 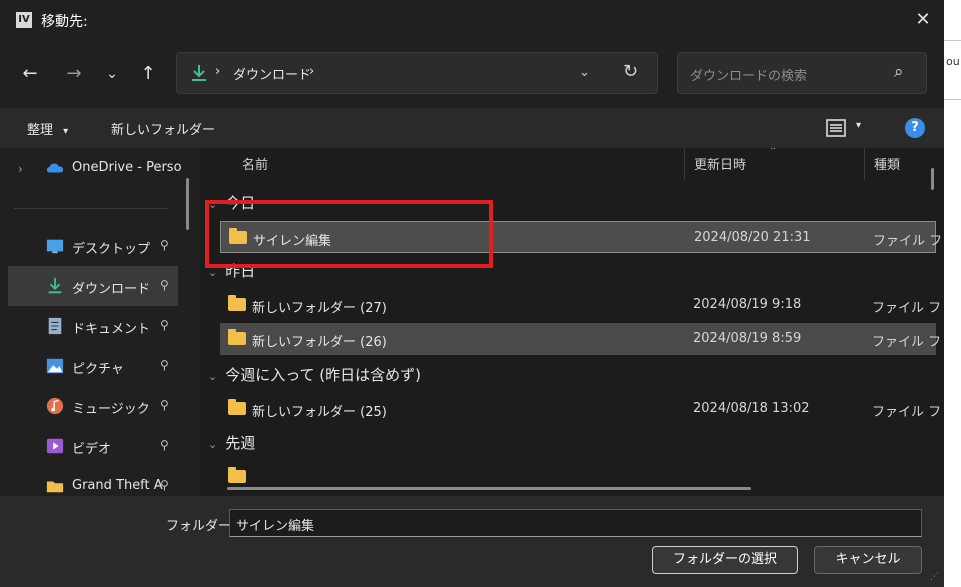 I want to click on sidebar-item-label: ピクチャ, so click(x=98, y=369).